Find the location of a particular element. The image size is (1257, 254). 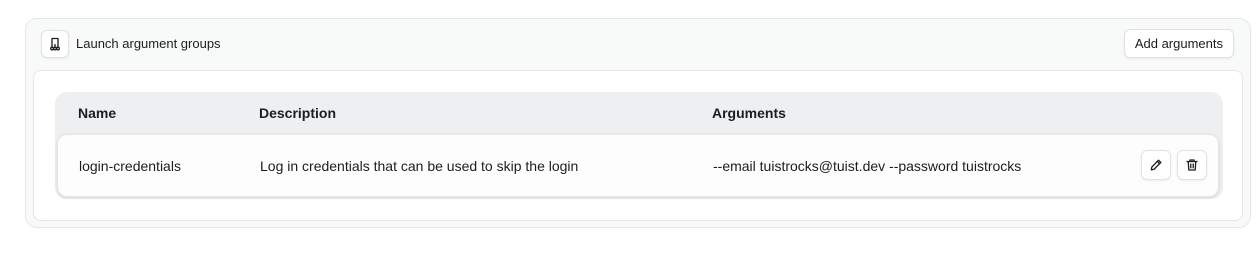

add-arguments-button: Add arguments is located at coordinates (1178, 43).